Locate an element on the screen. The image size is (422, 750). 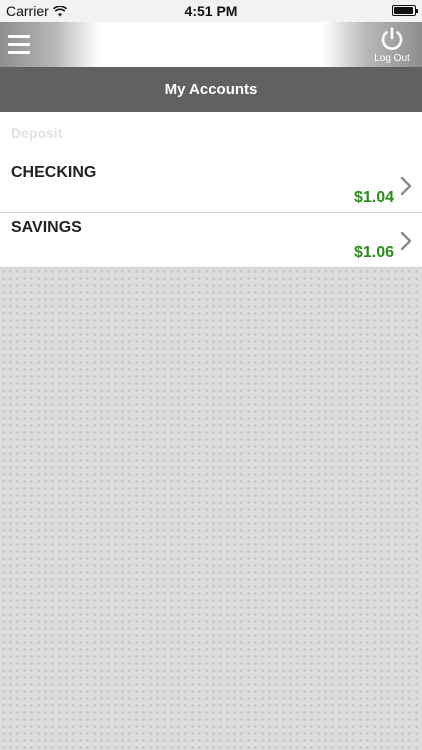
logout-label: Log Out is located at coordinates (392, 58).